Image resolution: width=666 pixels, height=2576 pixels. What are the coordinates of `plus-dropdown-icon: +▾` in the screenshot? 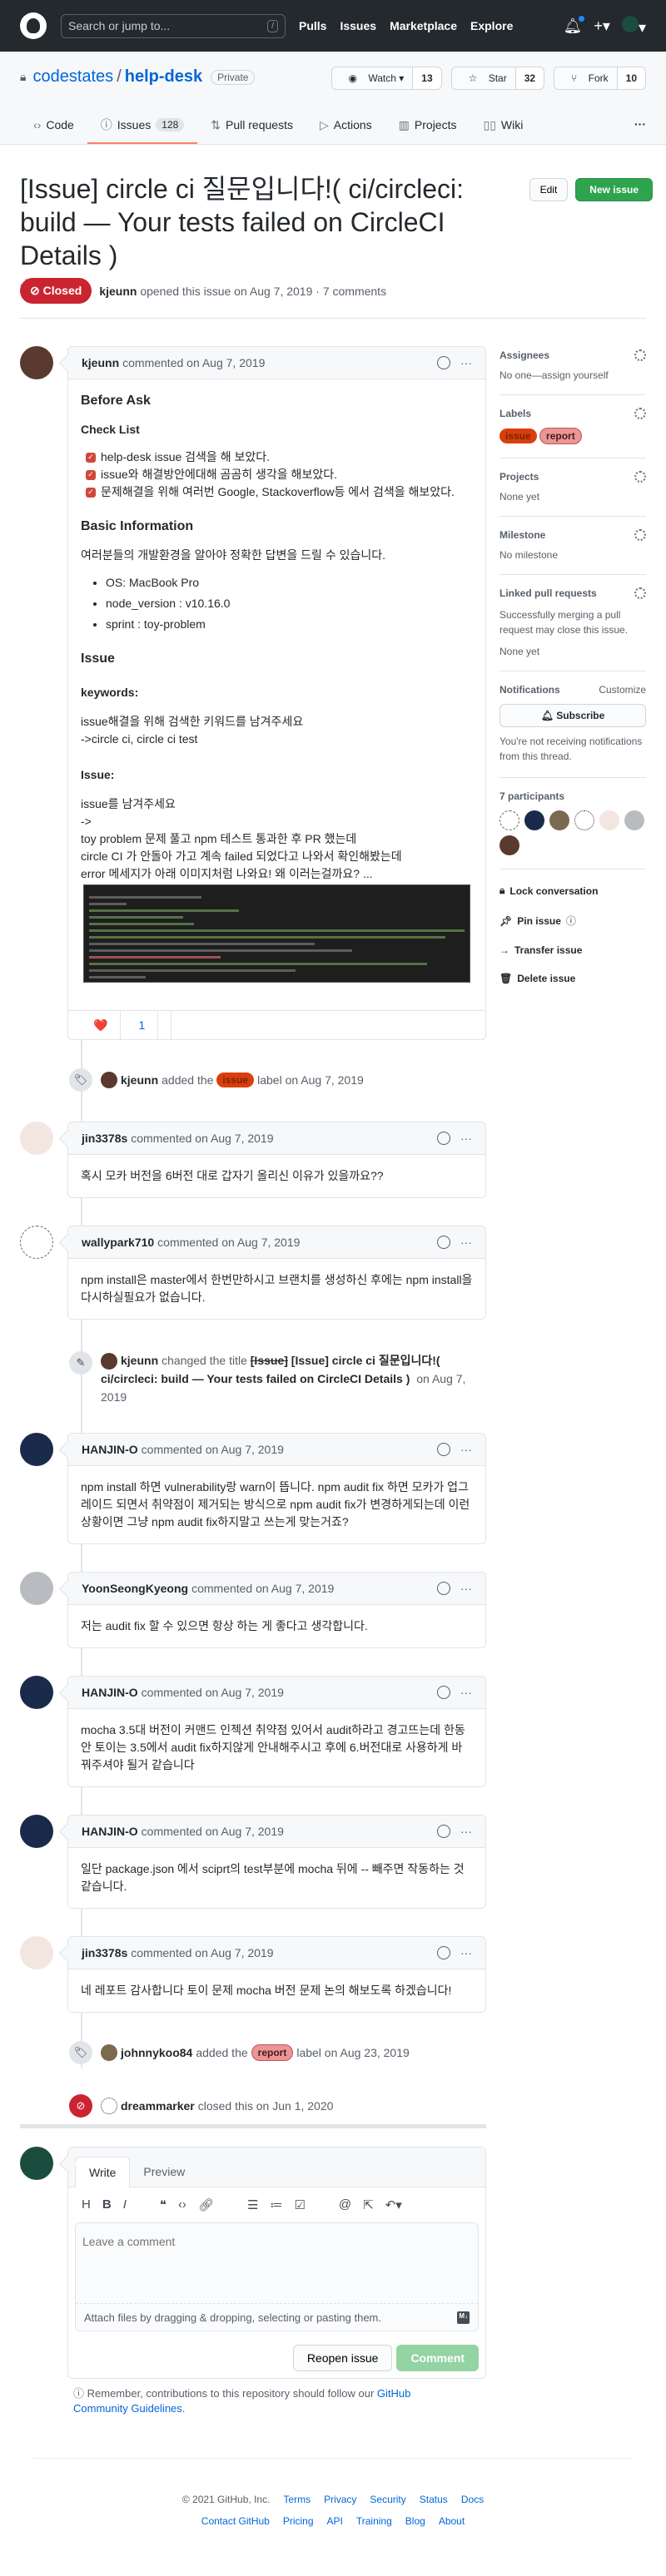 It's located at (602, 26).